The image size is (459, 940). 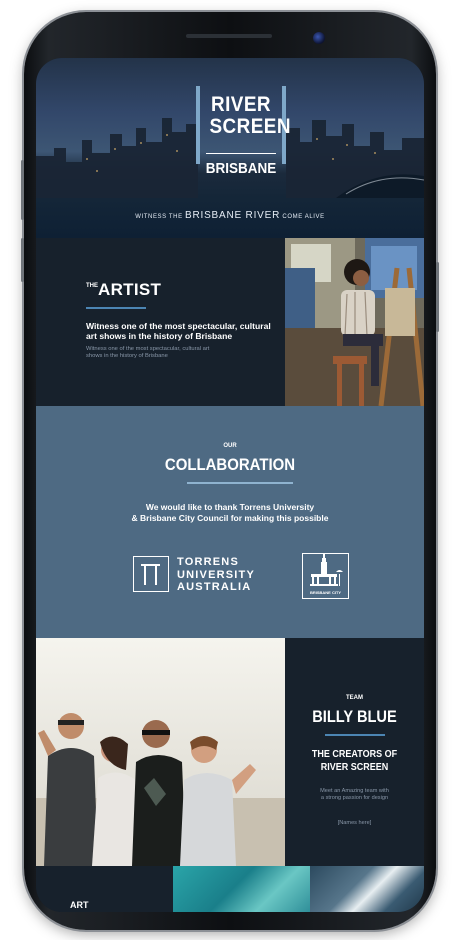 I want to click on team-divider, so click(x=355, y=735).